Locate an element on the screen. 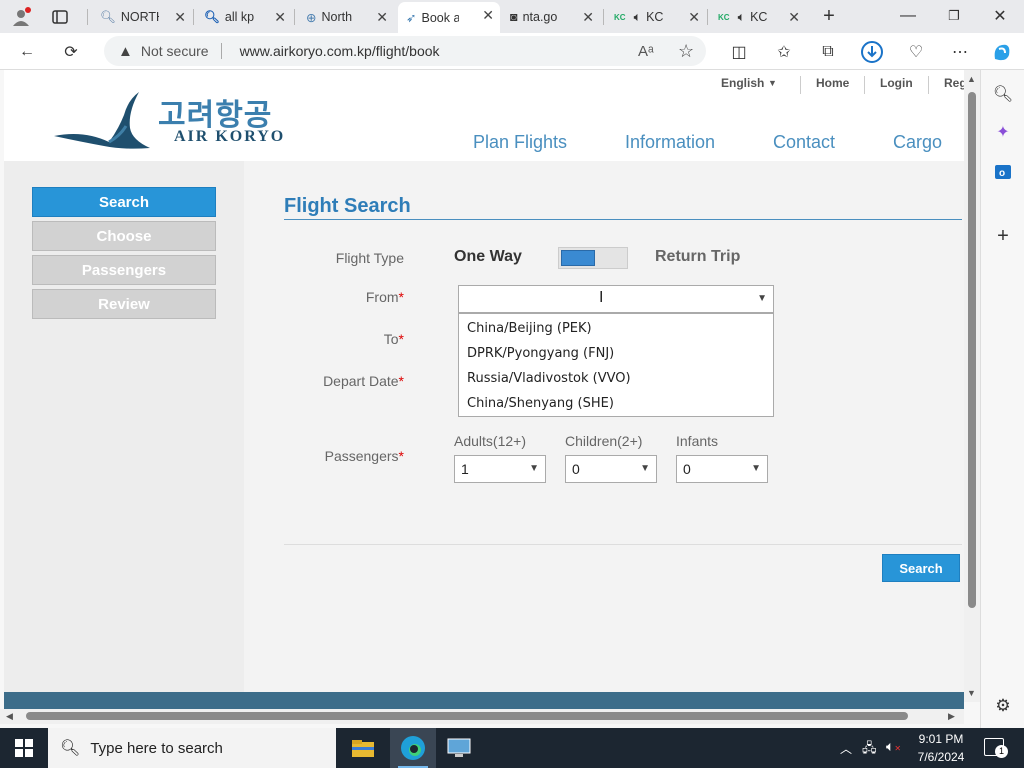 Image resolution: width=1024 pixels, height=768 pixels. copilot-icon is located at coordinates (1002, 52).